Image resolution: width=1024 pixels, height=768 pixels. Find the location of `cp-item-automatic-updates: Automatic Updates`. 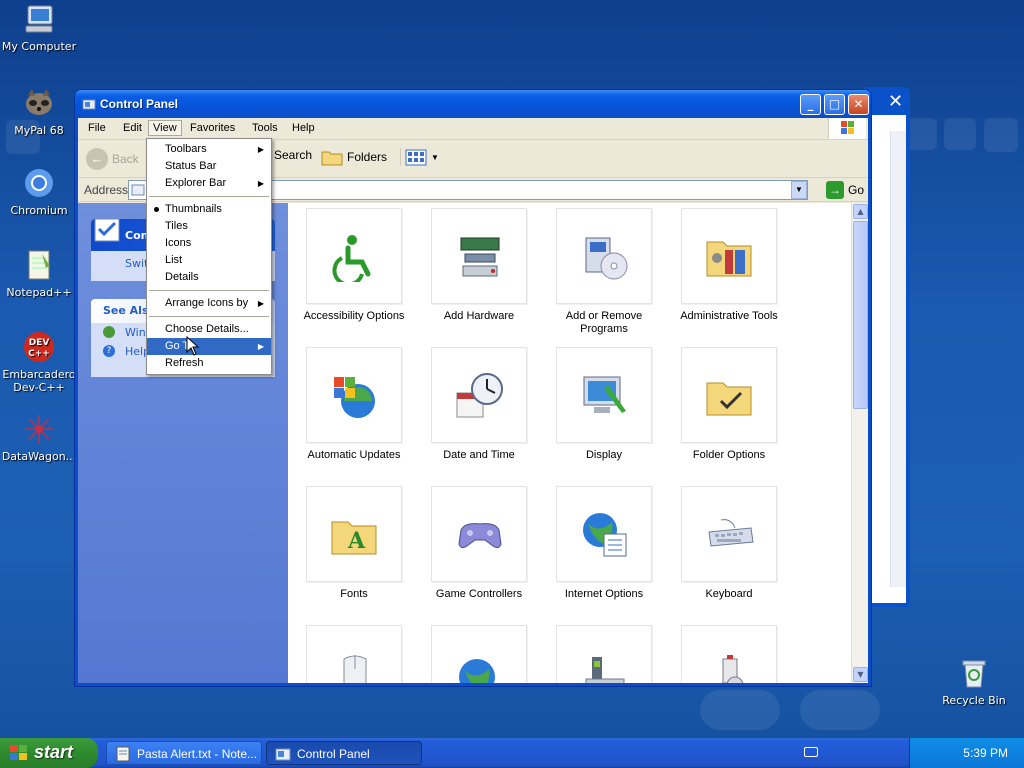

cp-item-automatic-updates: Automatic Updates is located at coordinates (354, 404).